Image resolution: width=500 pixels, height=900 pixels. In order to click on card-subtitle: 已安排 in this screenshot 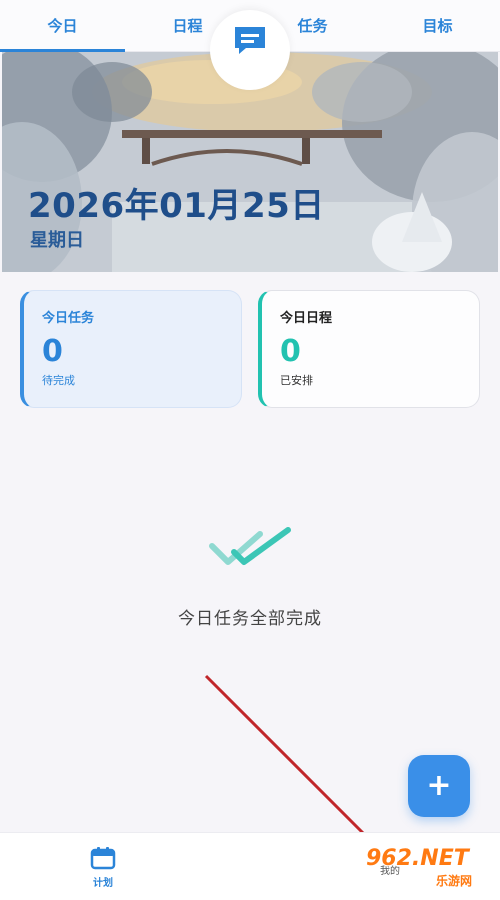, I will do `click(296, 380)`.